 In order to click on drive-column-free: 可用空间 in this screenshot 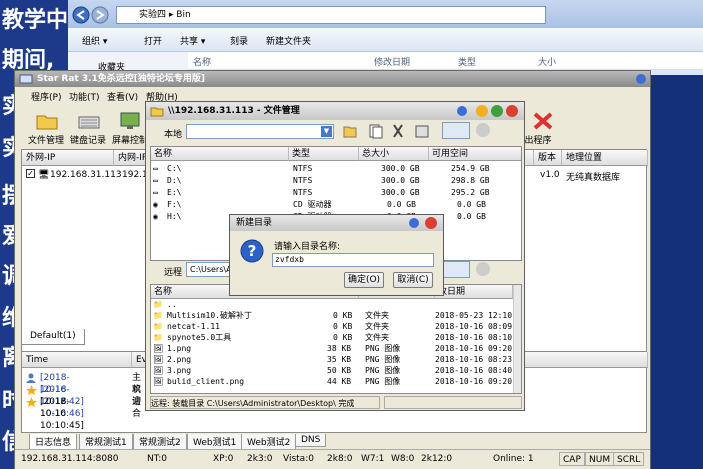, I will do `click(475, 154)`.